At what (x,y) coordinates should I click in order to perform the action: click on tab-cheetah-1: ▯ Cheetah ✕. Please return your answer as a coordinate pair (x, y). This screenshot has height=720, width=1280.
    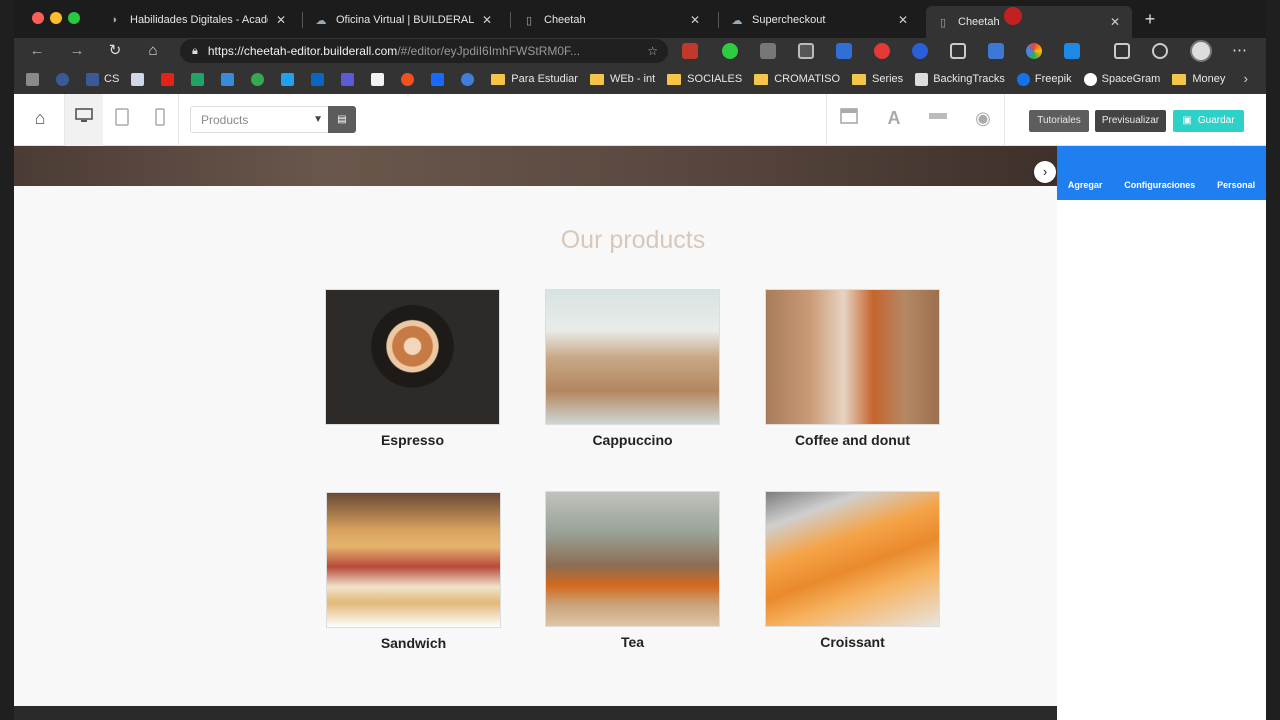
    Looking at the image, I should click on (612, 20).